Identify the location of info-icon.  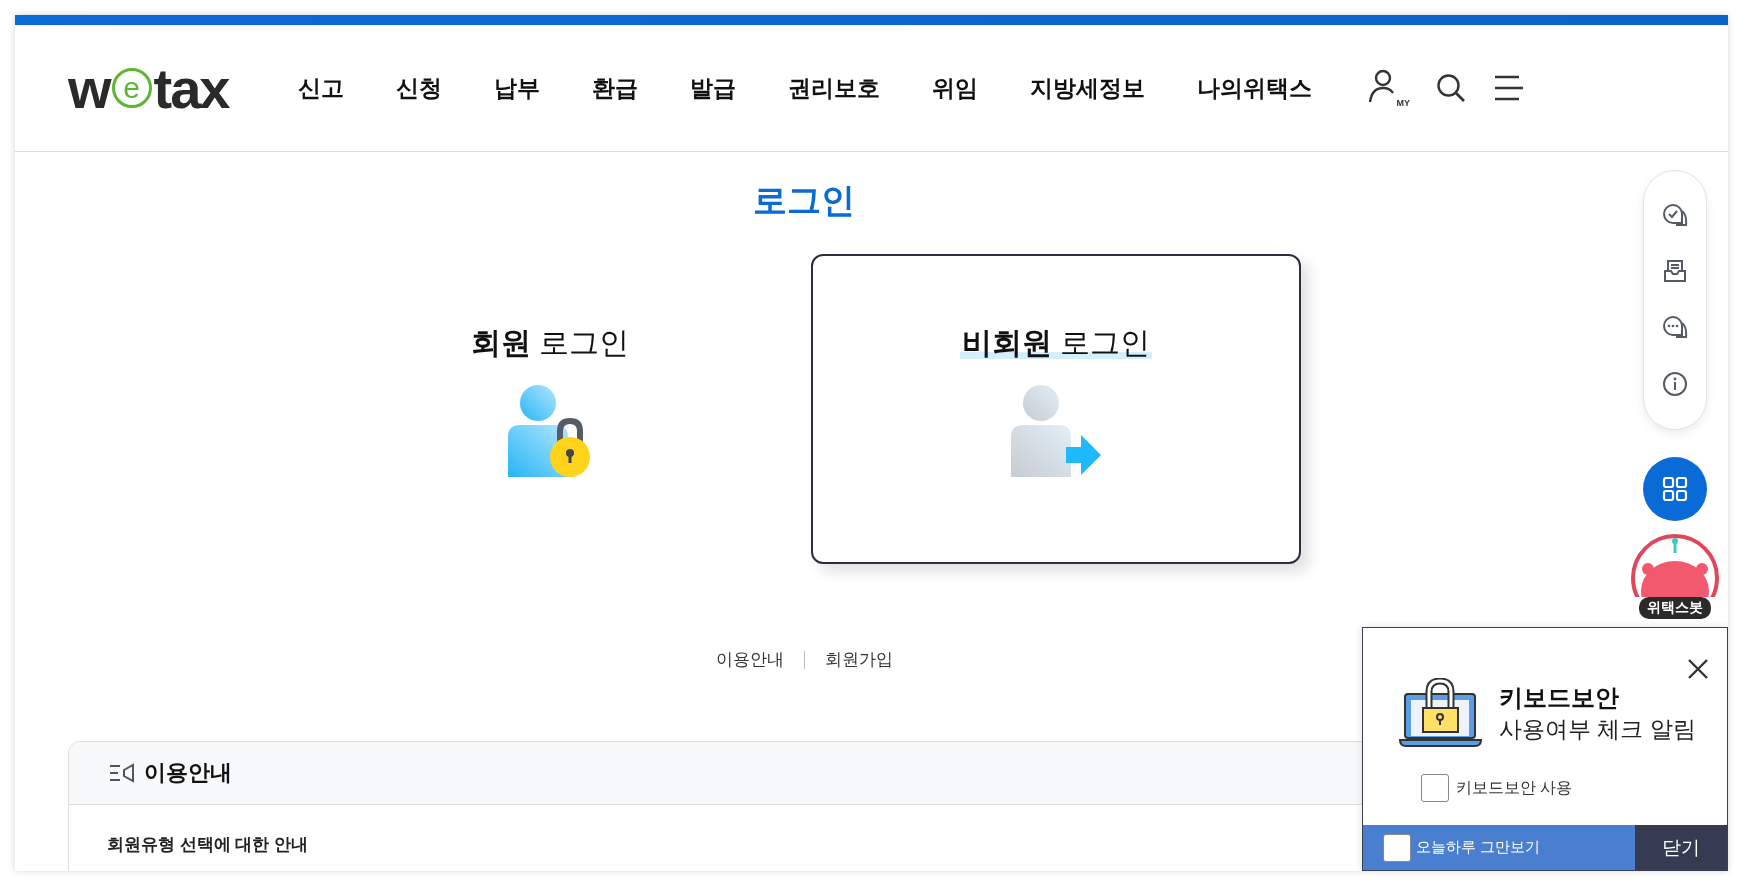
(1675, 384).